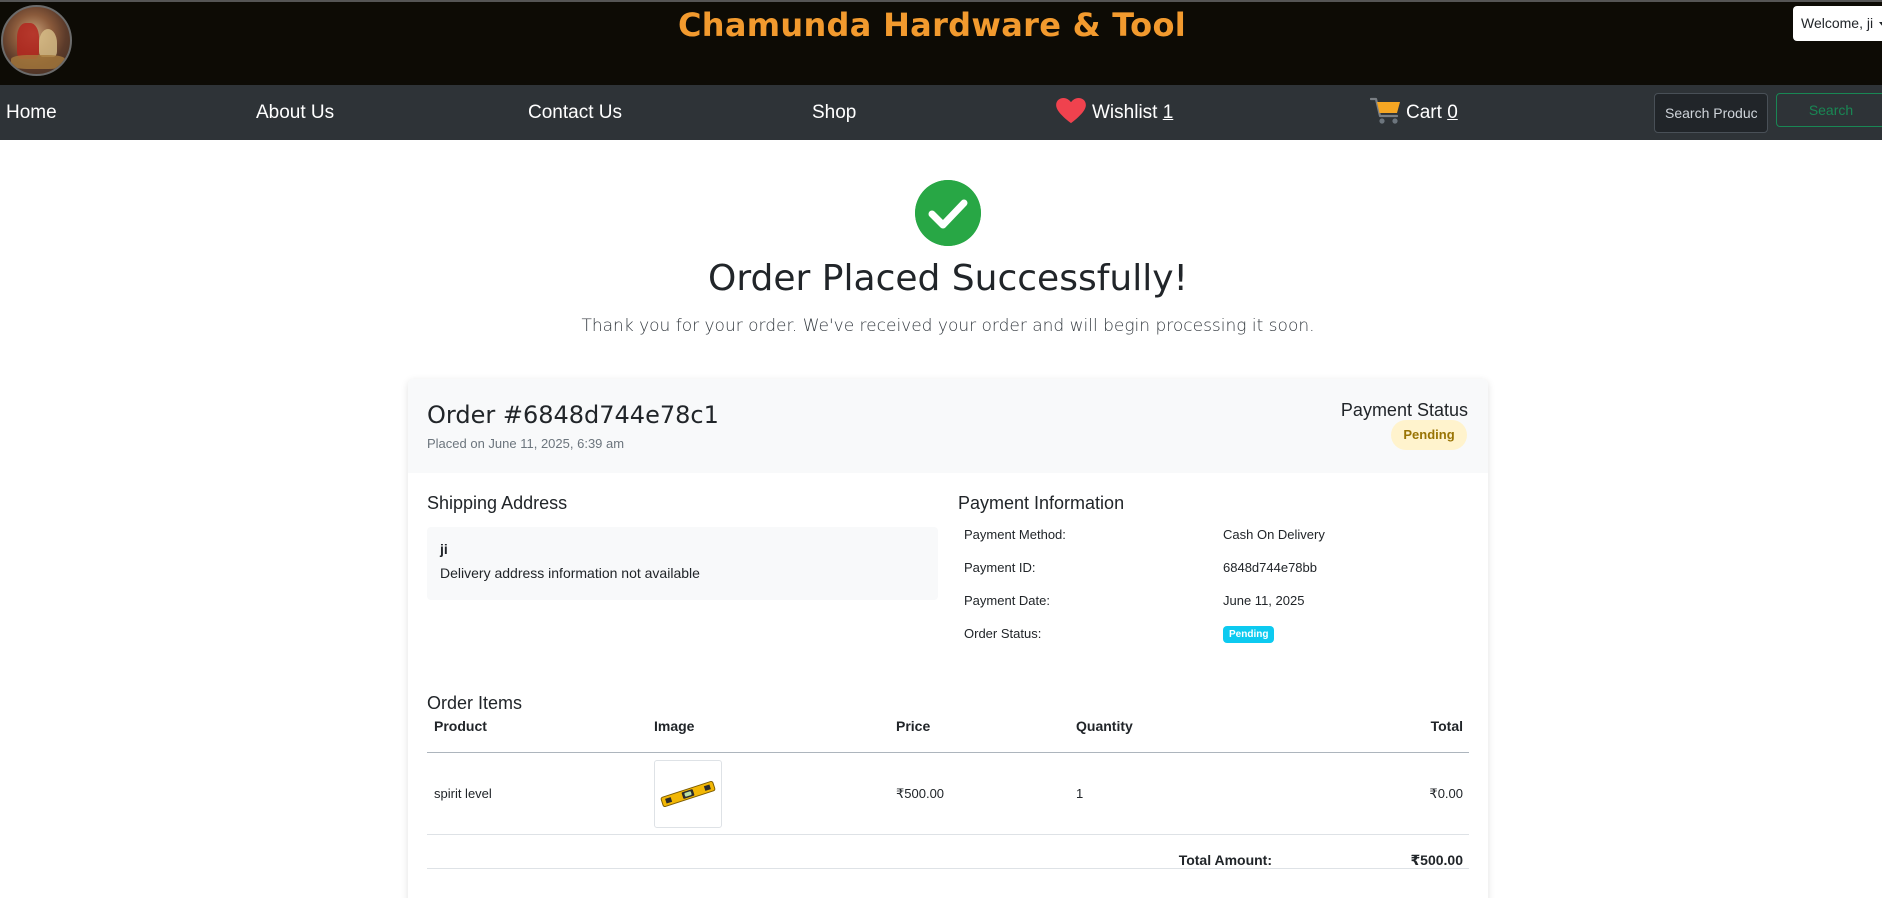 Image resolution: width=1882 pixels, height=898 pixels. What do you see at coordinates (1080, 793) in the screenshot?
I see `item-quantity: 1` at bounding box center [1080, 793].